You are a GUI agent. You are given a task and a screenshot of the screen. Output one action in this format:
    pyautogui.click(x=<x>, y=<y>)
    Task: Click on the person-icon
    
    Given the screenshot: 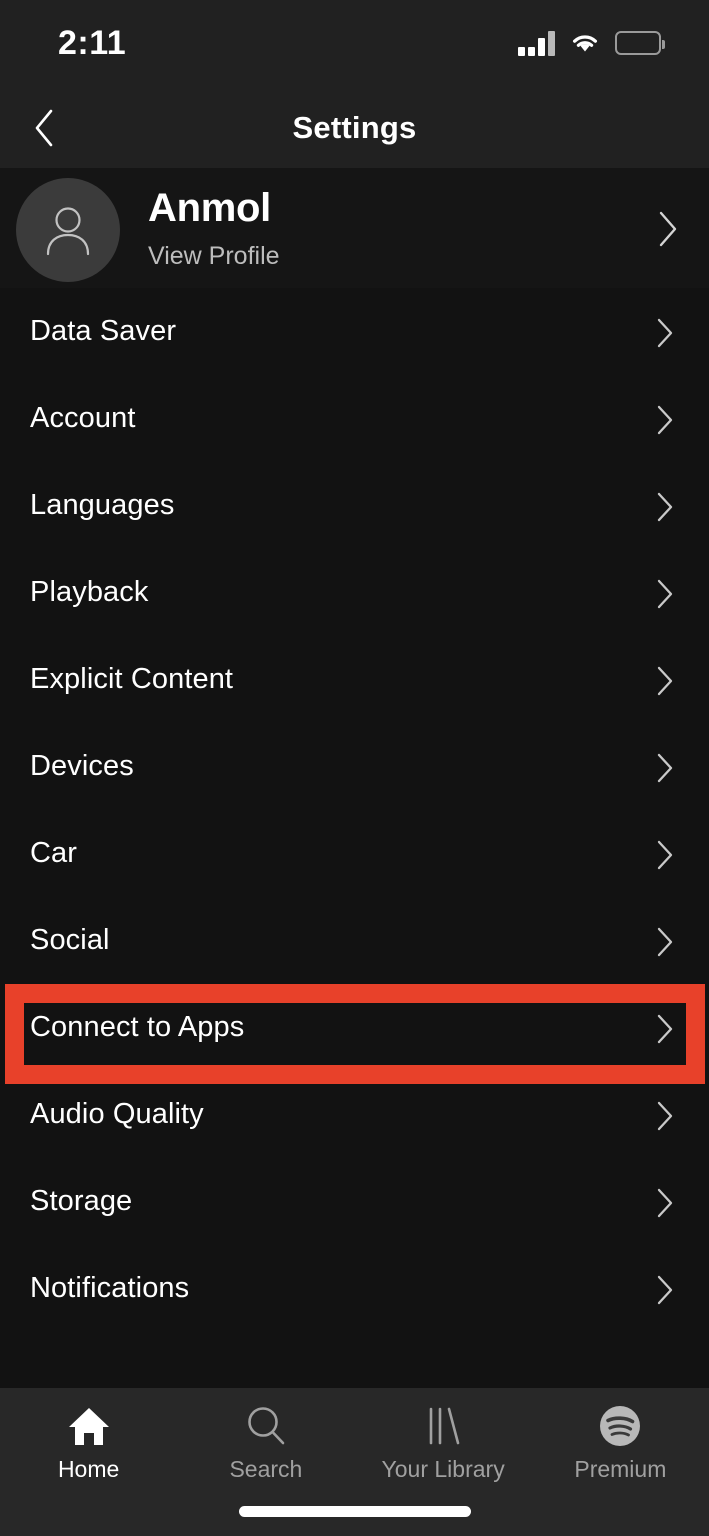 What is the action you would take?
    pyautogui.click(x=68, y=231)
    